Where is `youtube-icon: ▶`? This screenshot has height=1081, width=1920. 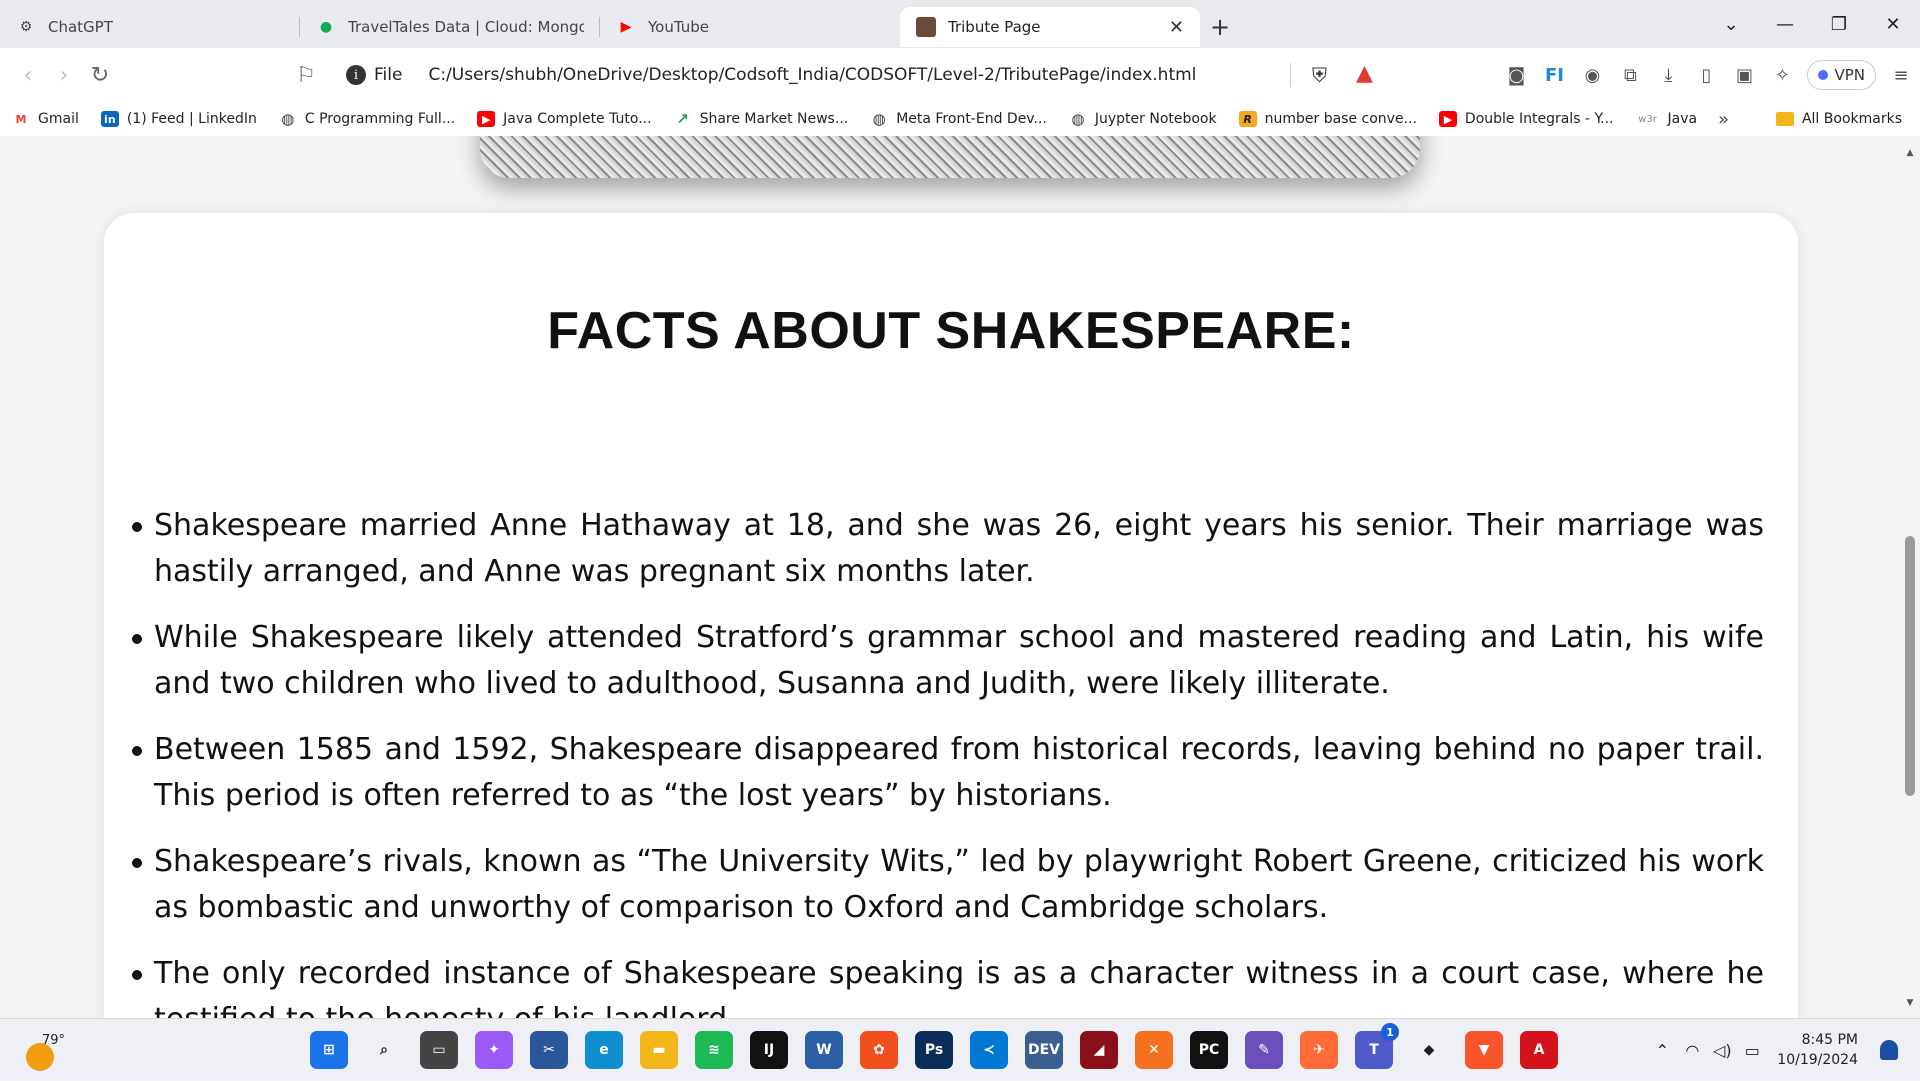
youtube-icon: ▶ is located at coordinates (486, 119).